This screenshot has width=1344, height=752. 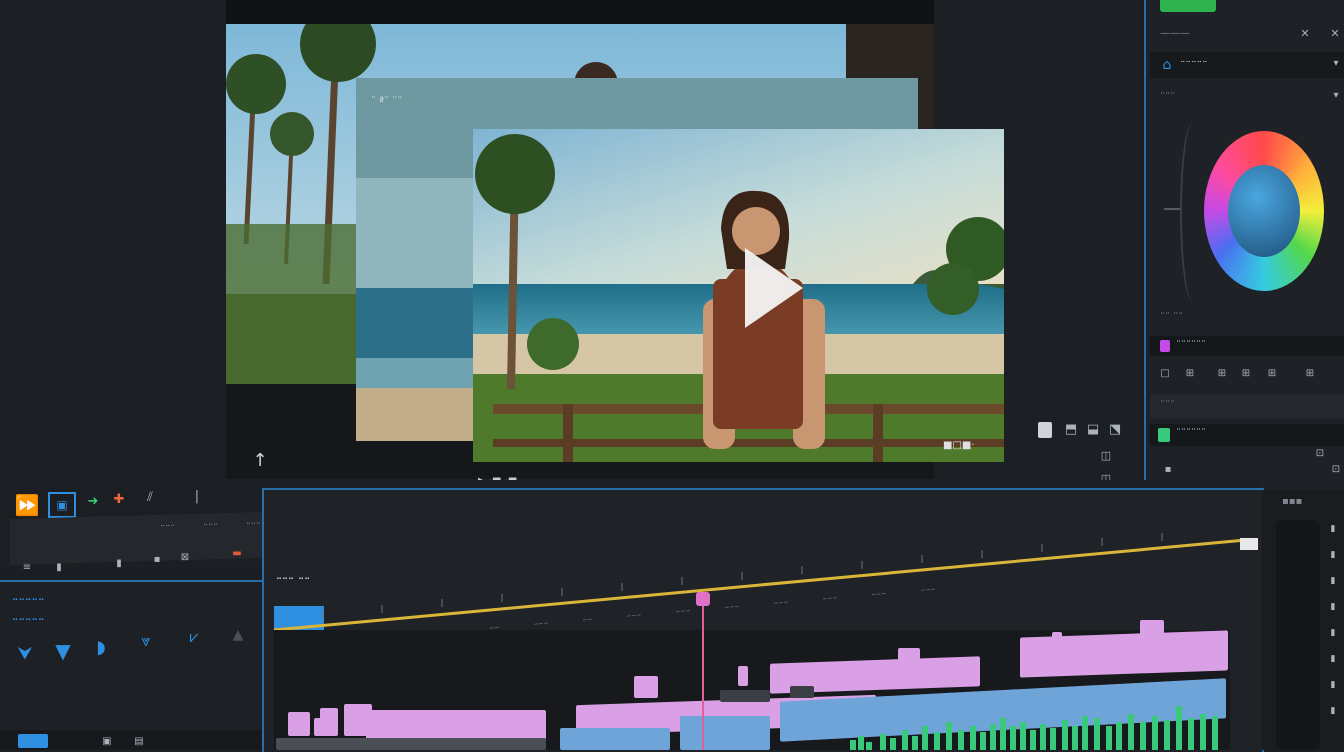 What do you see at coordinates (1264, 211) in the screenshot?
I see `color-wheel-center` at bounding box center [1264, 211].